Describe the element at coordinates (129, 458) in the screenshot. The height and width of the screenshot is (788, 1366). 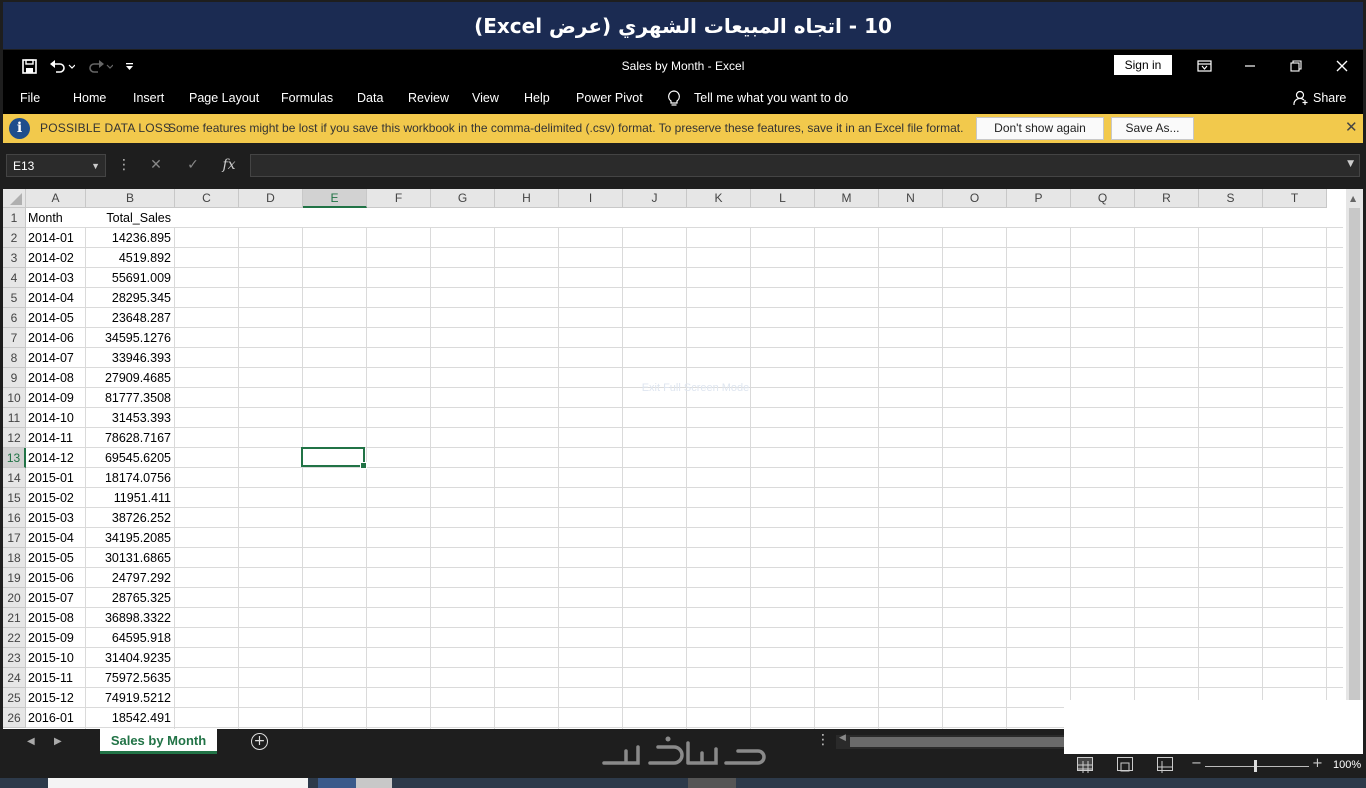
I see `cell-total-sales: 69545.6205` at that location.